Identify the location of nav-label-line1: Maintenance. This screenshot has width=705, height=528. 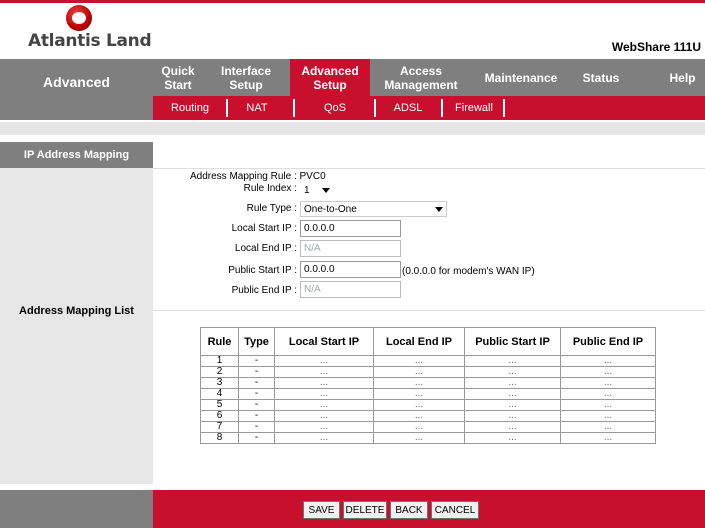
(521, 77).